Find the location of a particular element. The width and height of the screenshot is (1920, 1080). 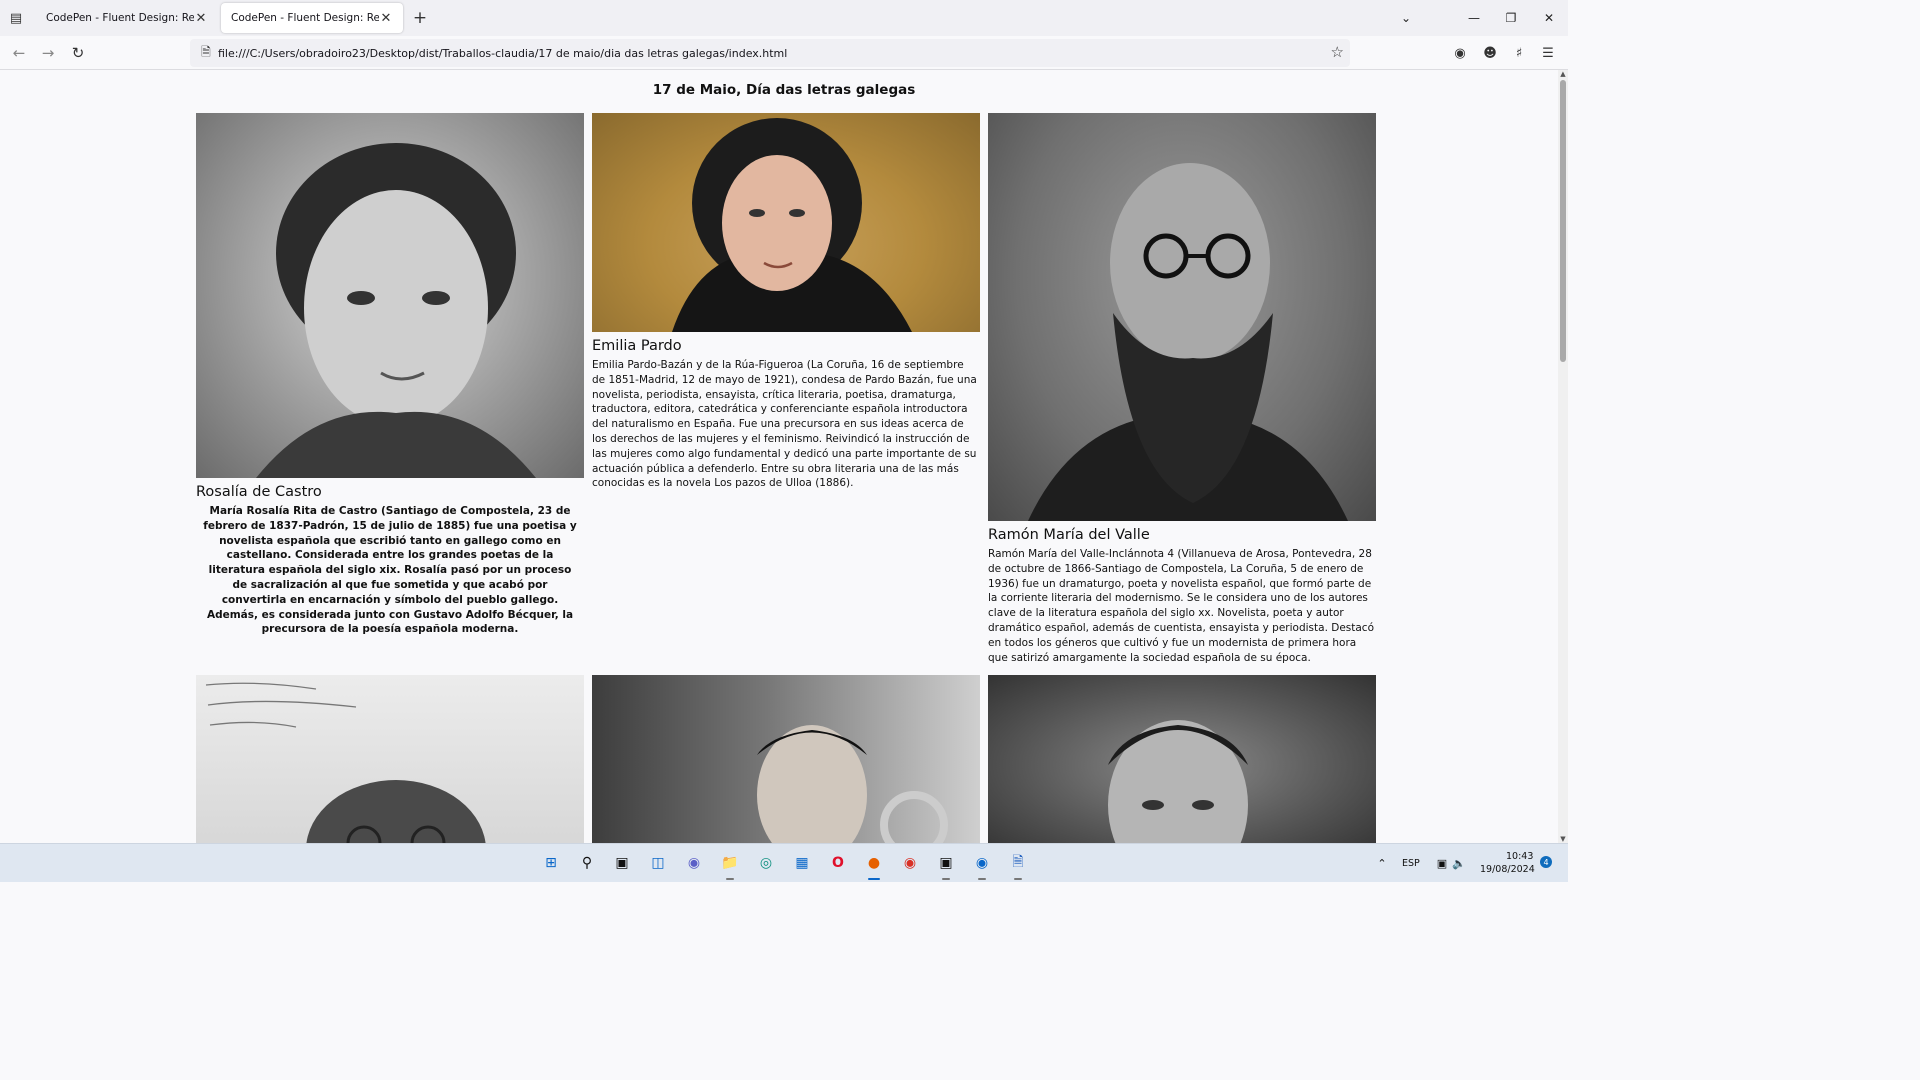

volume-icon: 🔈 is located at coordinates (1459, 863).